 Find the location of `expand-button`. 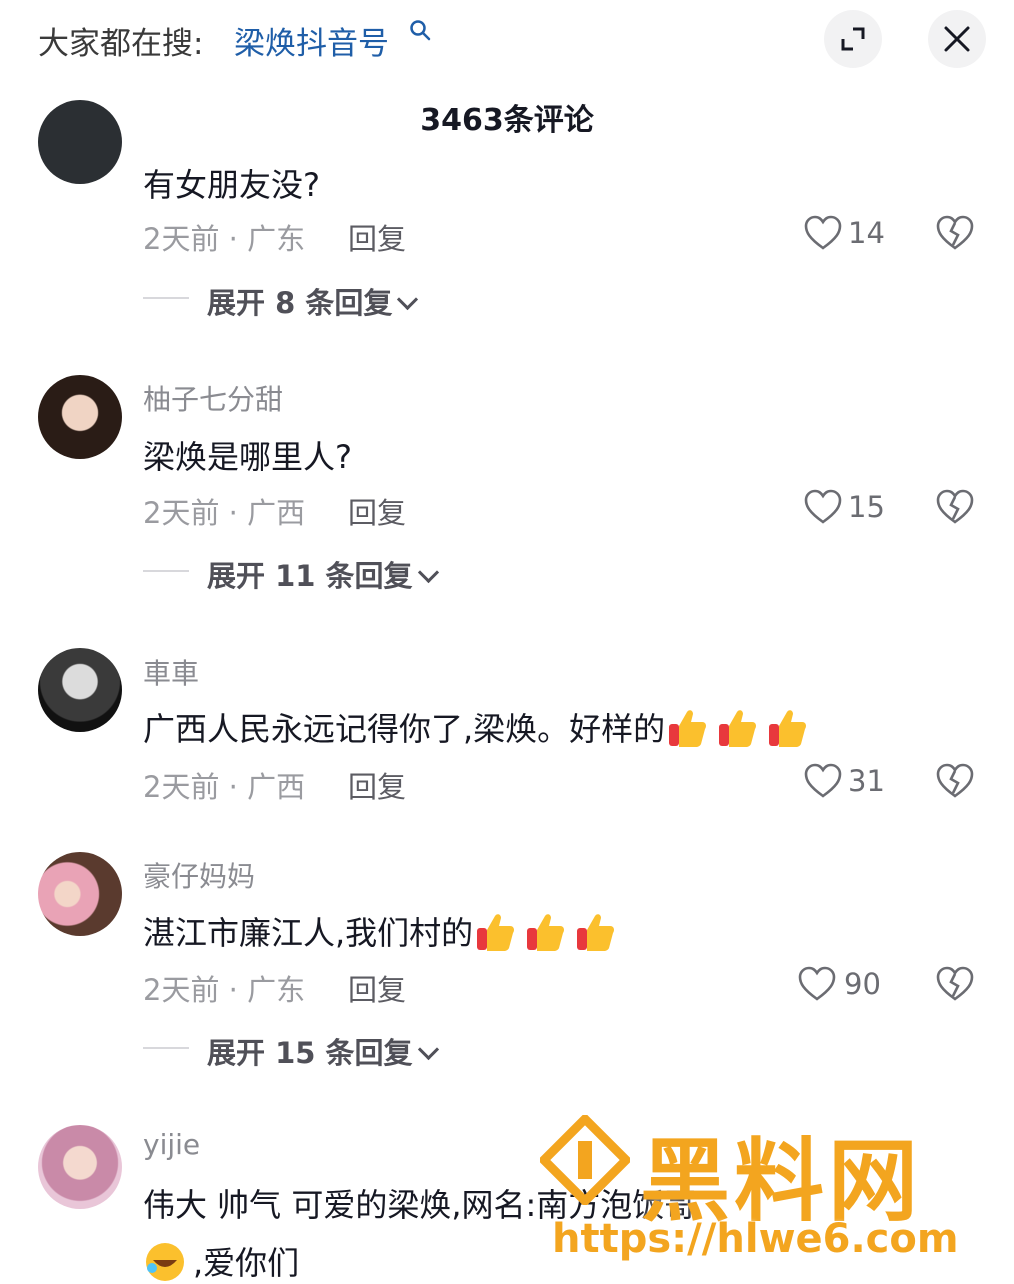

expand-button is located at coordinates (853, 39).